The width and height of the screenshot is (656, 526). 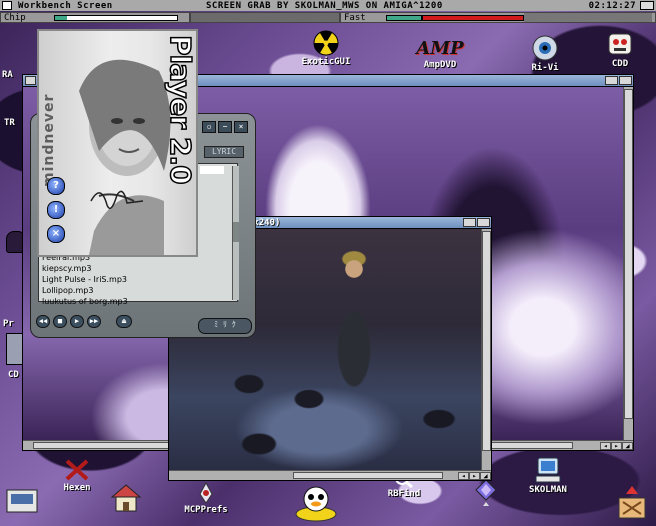 I want to click on stop-button: ■, so click(x=60, y=321).